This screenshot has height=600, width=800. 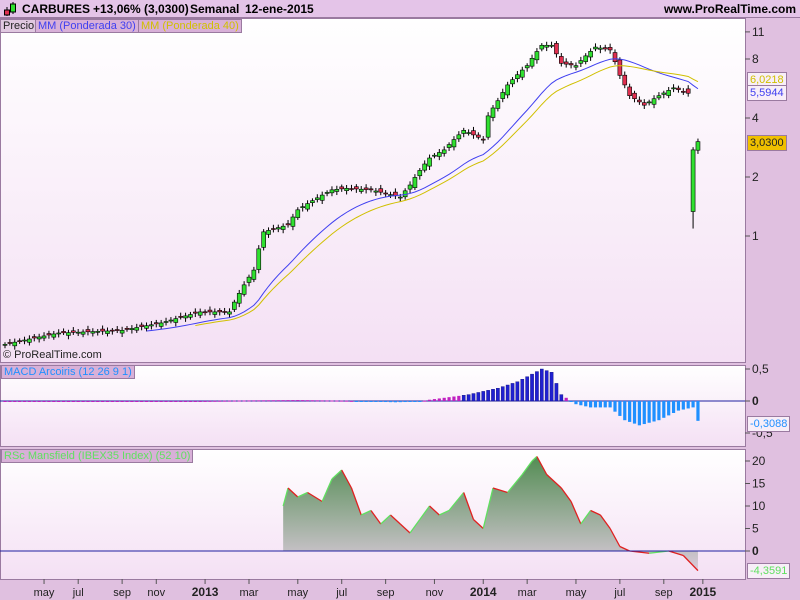 What do you see at coordinates (755, 529) in the screenshot?
I see `rsc-tick-label: 5` at bounding box center [755, 529].